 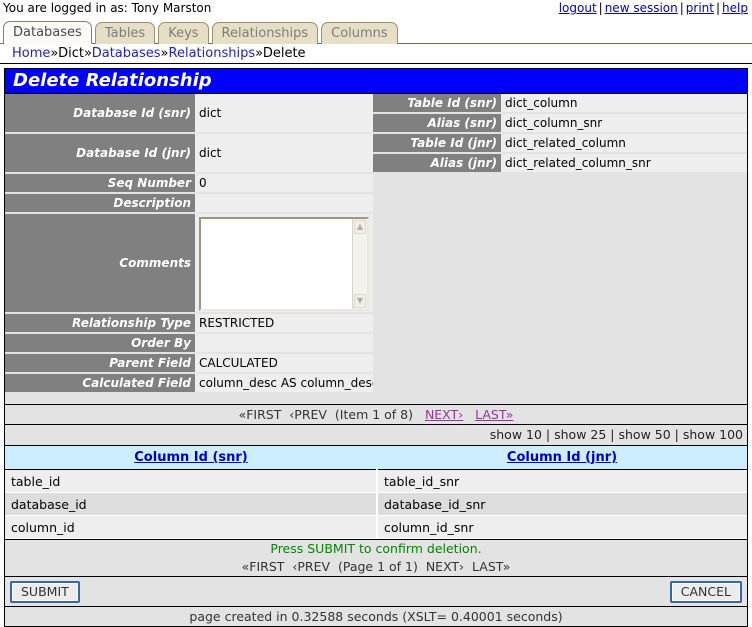 I want to click on tab-databases: Databases, so click(x=47, y=32).